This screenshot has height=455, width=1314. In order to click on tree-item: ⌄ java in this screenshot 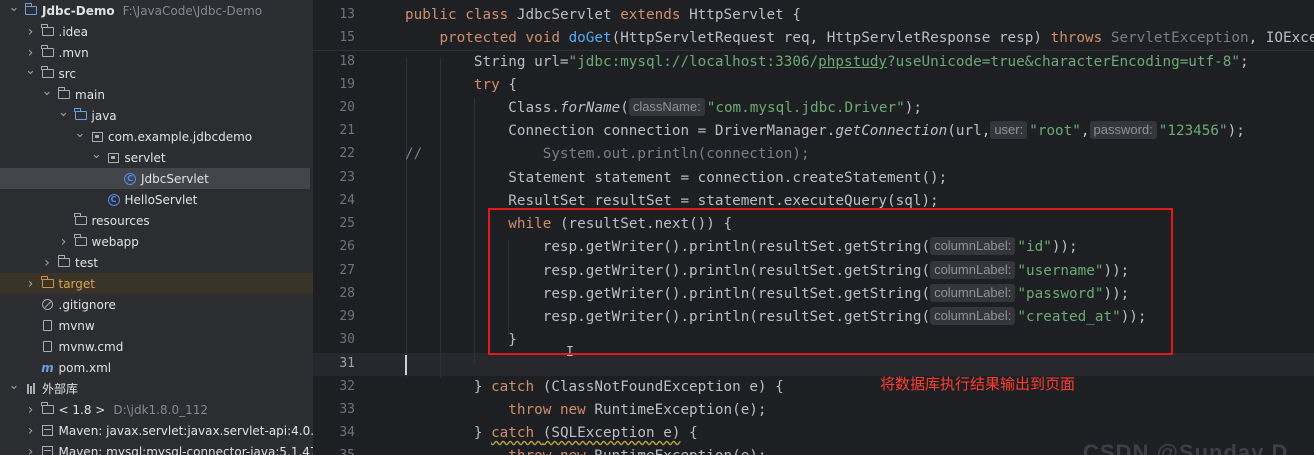, I will do `click(156, 115)`.